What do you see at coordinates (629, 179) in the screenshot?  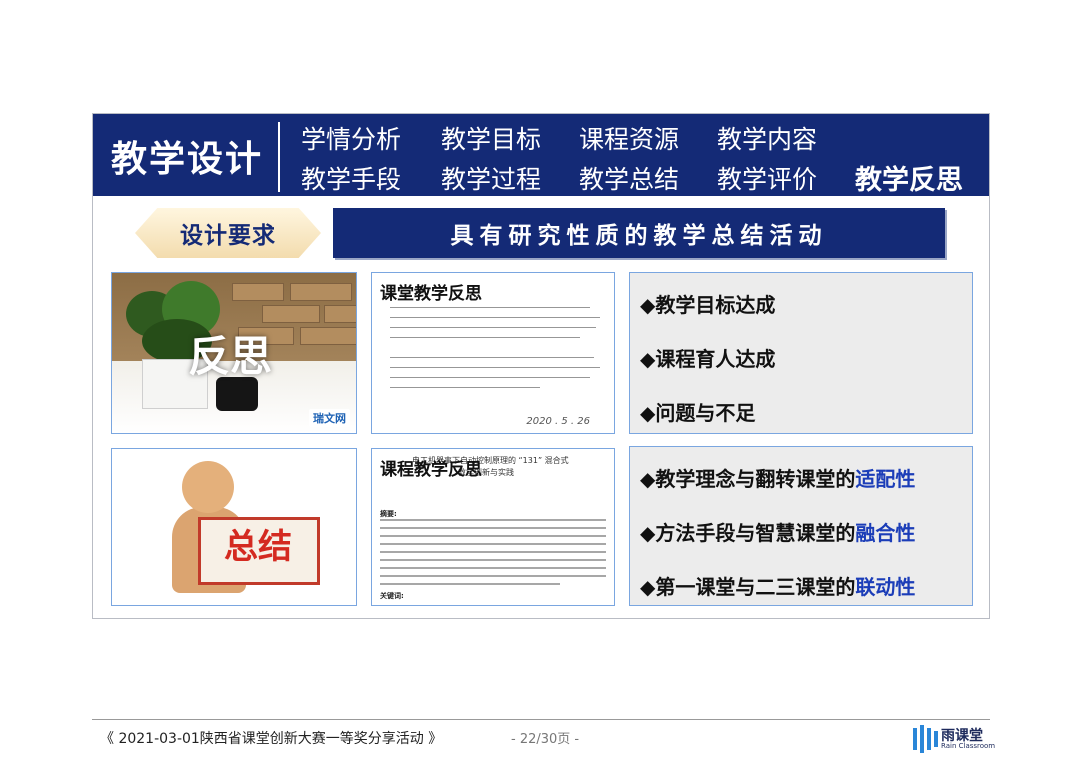 I see `nav-item-teaching-summary: 教学总结` at bounding box center [629, 179].